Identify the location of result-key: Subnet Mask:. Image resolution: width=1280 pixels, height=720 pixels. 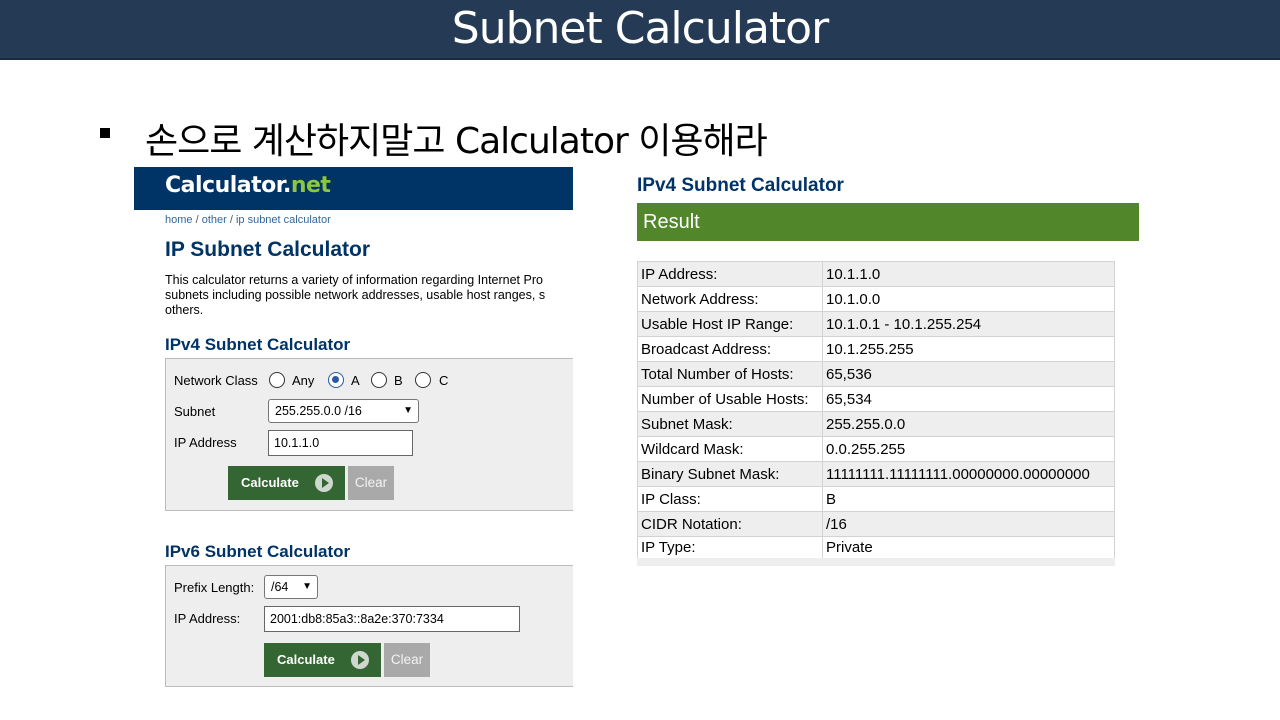
(730, 424).